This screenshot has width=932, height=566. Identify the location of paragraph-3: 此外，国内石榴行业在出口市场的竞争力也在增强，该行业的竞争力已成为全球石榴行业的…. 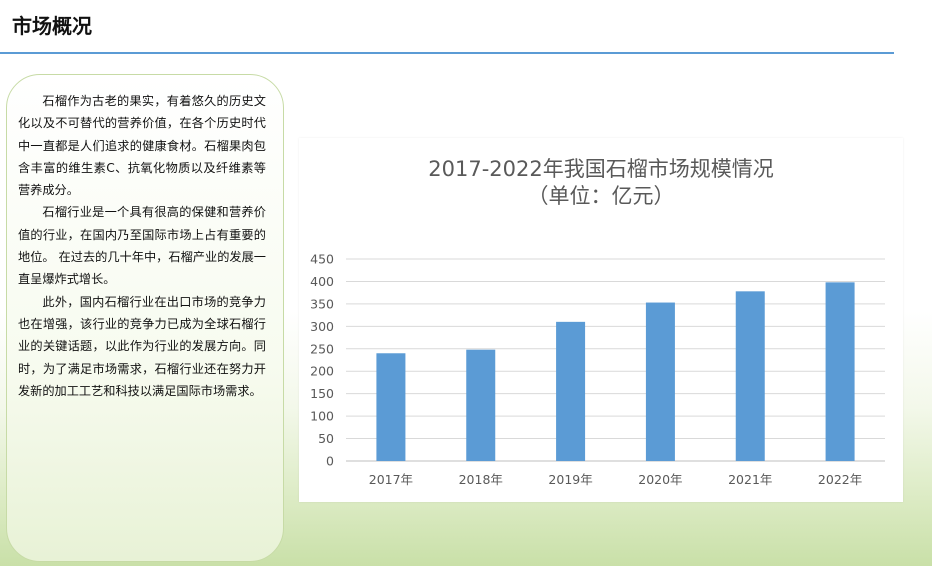
(142, 346).